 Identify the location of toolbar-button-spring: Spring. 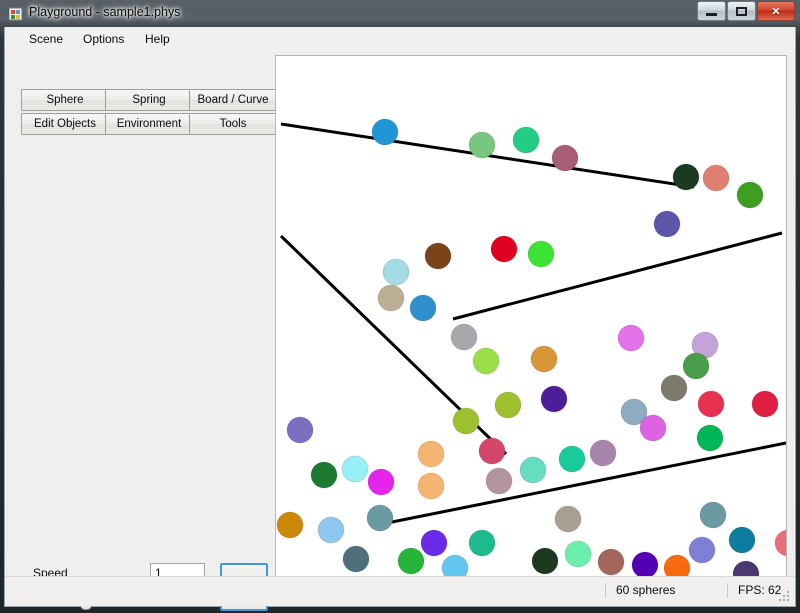
(149, 100).